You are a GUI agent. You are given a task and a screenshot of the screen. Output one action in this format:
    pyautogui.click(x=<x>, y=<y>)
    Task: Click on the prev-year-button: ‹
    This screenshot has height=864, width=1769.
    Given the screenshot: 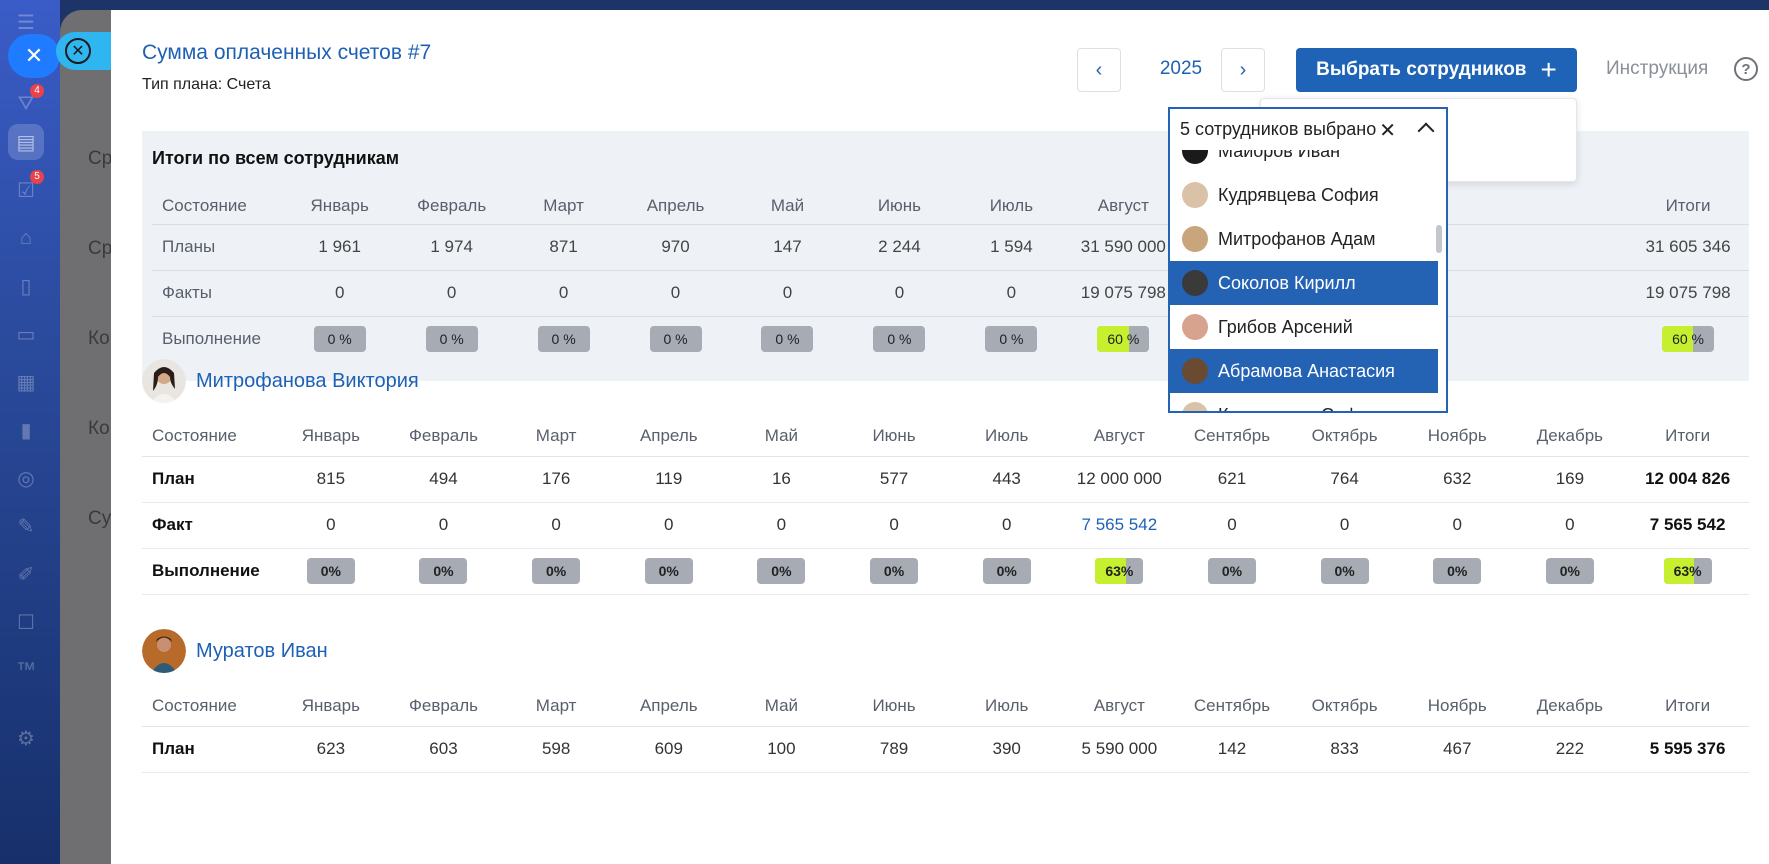 What is the action you would take?
    pyautogui.click(x=1099, y=70)
    